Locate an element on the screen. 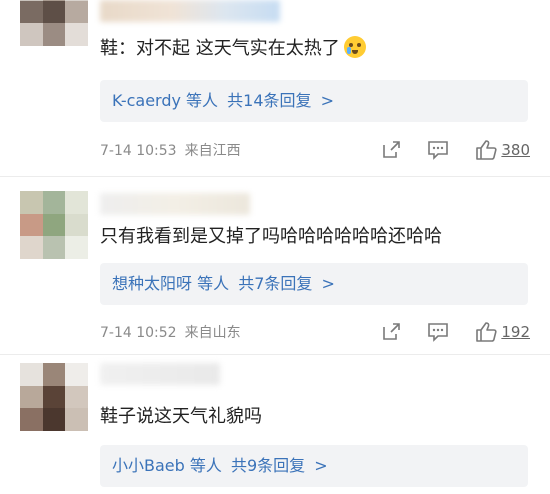  like-button: 192 is located at coordinates (502, 332).